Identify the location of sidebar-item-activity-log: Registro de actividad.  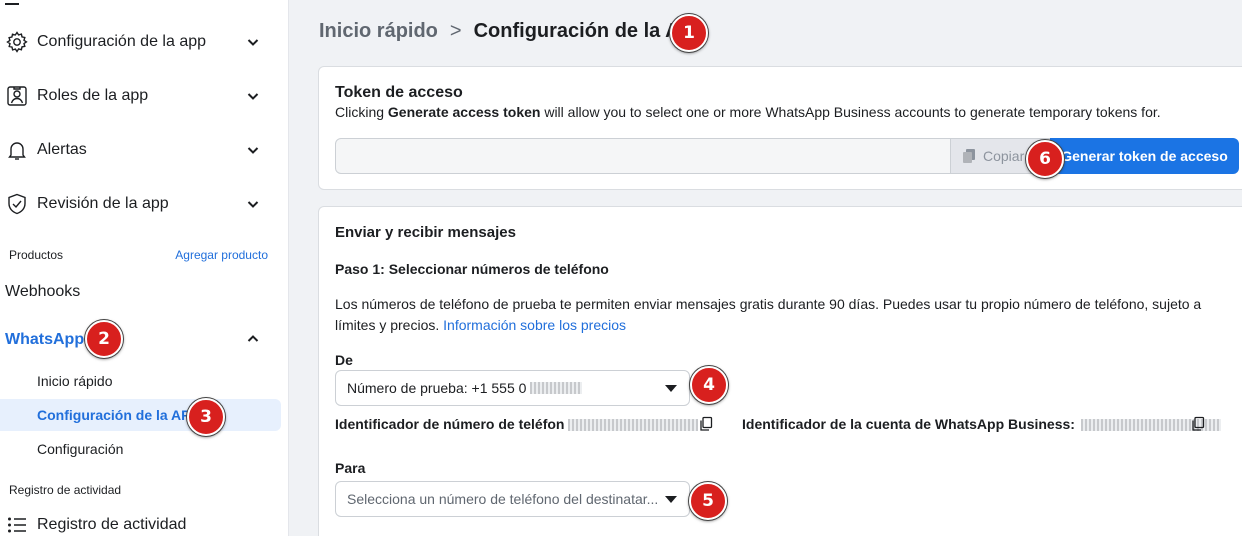
(144, 520).